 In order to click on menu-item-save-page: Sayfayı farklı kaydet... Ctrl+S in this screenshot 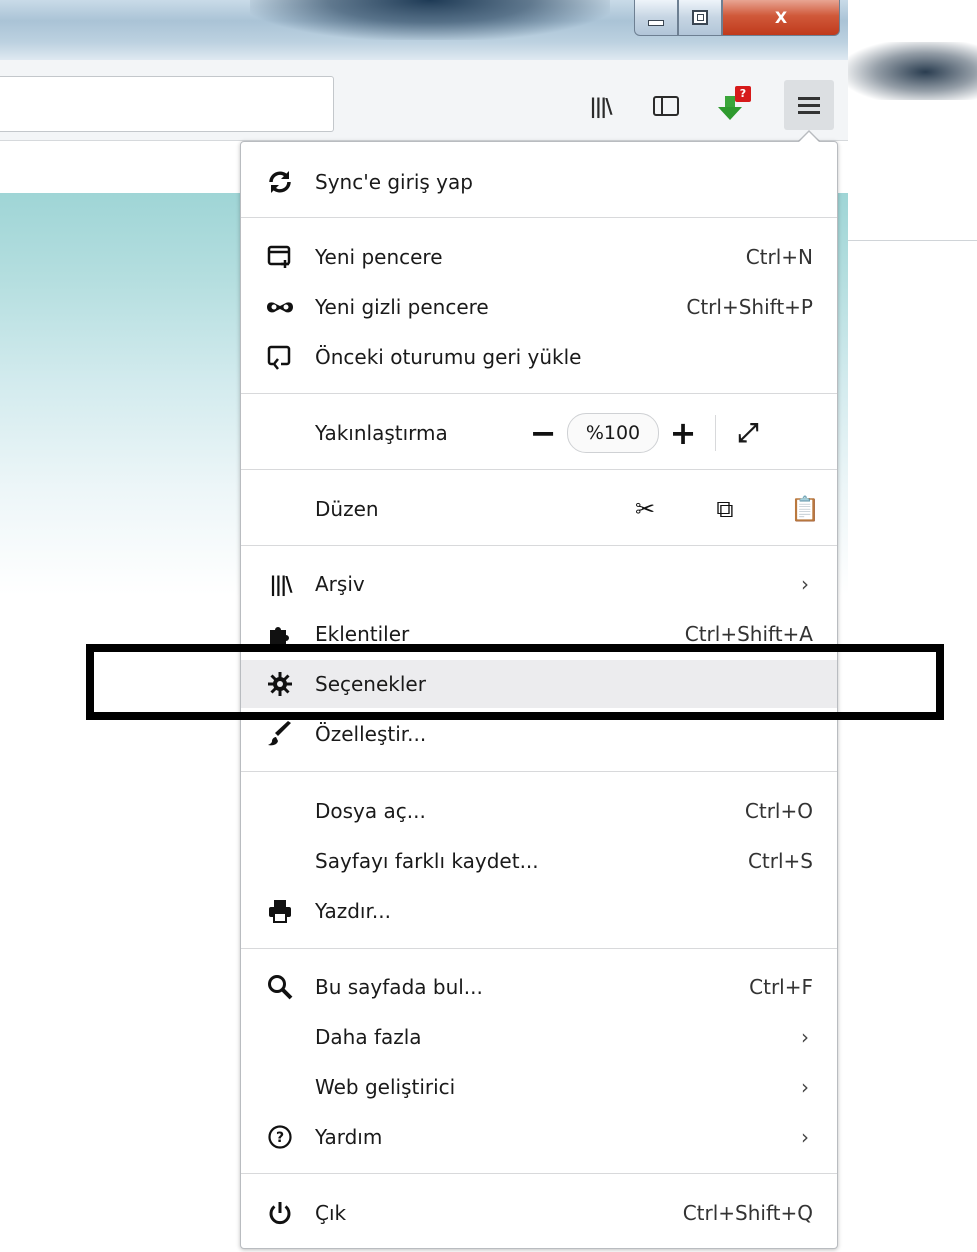, I will do `click(539, 861)`.